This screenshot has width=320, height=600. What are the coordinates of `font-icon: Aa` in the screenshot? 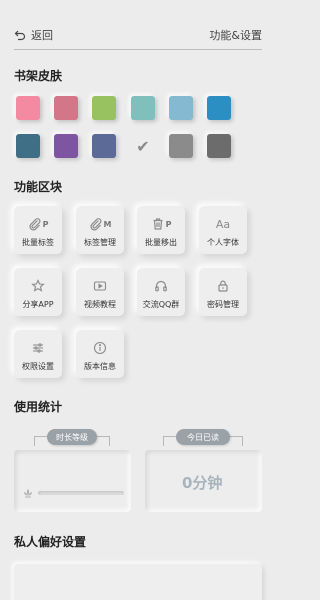 It's located at (223, 224).